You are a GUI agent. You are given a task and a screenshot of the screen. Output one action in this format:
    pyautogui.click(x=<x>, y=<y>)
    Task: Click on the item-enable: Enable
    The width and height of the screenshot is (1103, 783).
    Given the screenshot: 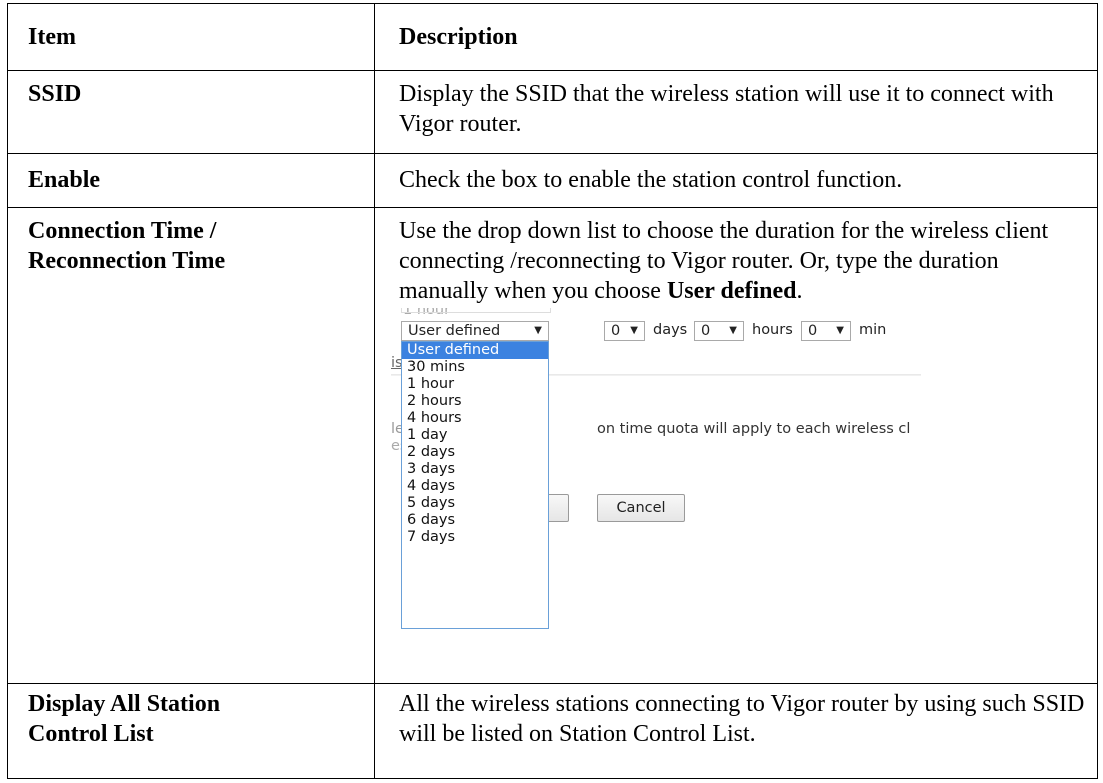 What is the action you would take?
    pyautogui.click(x=191, y=180)
    